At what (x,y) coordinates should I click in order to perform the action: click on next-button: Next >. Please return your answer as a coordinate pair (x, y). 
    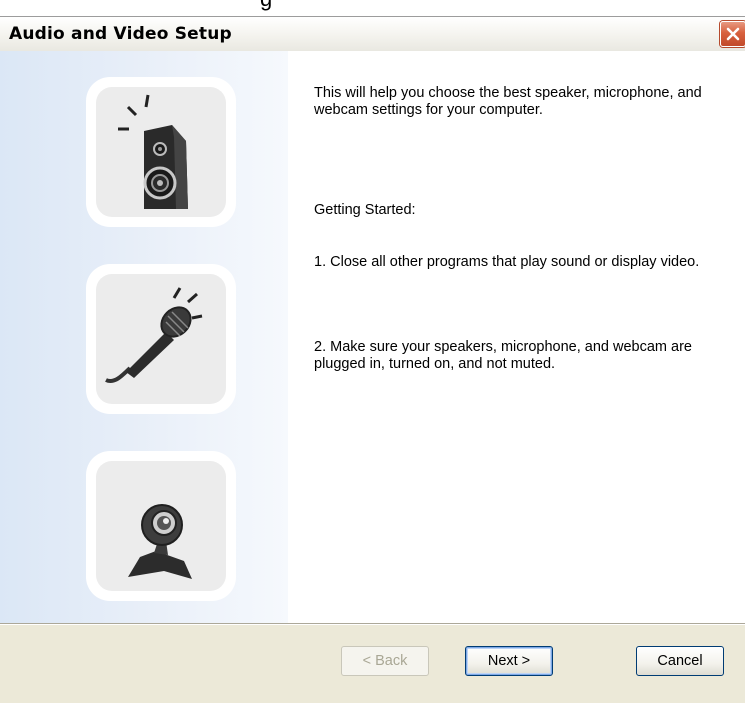
    Looking at the image, I should click on (509, 661).